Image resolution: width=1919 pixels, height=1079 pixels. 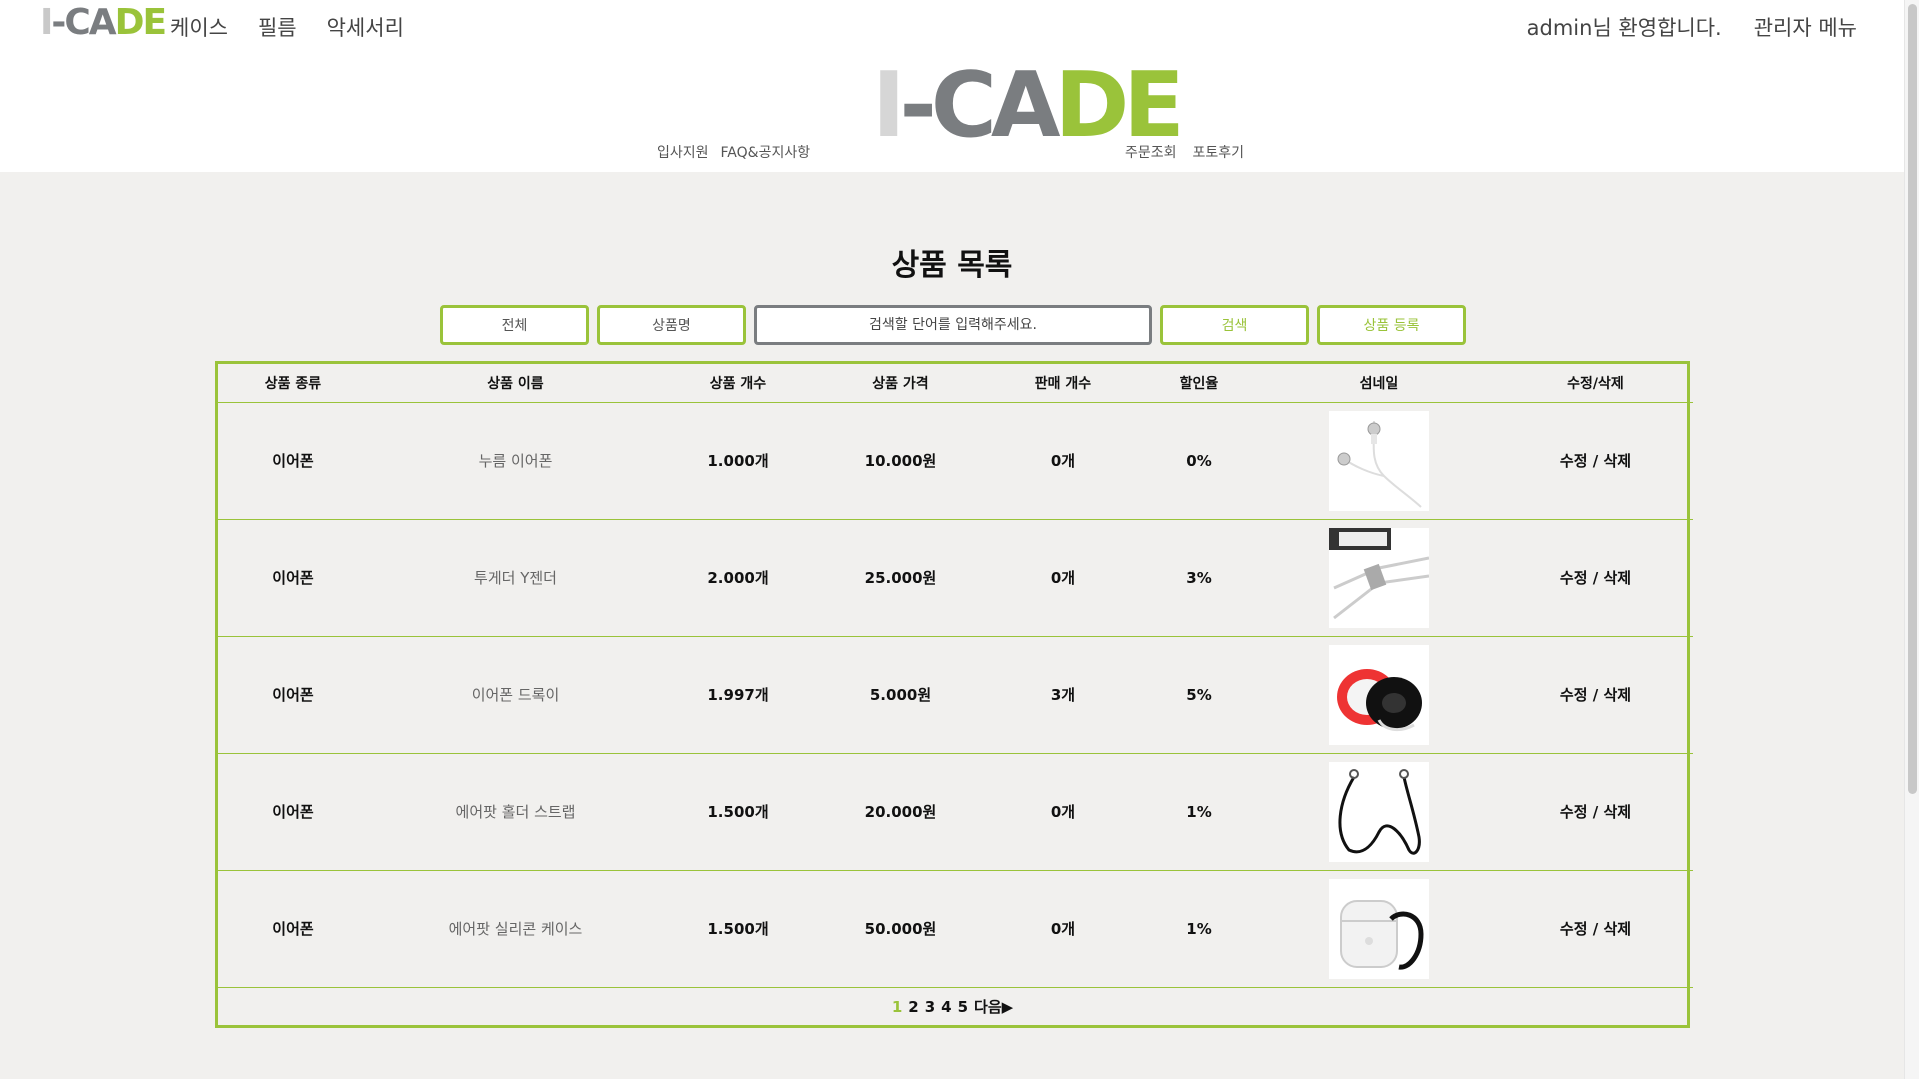 What do you see at coordinates (515, 695) in the screenshot?
I see `cell-name: 이어폰 드록이` at bounding box center [515, 695].